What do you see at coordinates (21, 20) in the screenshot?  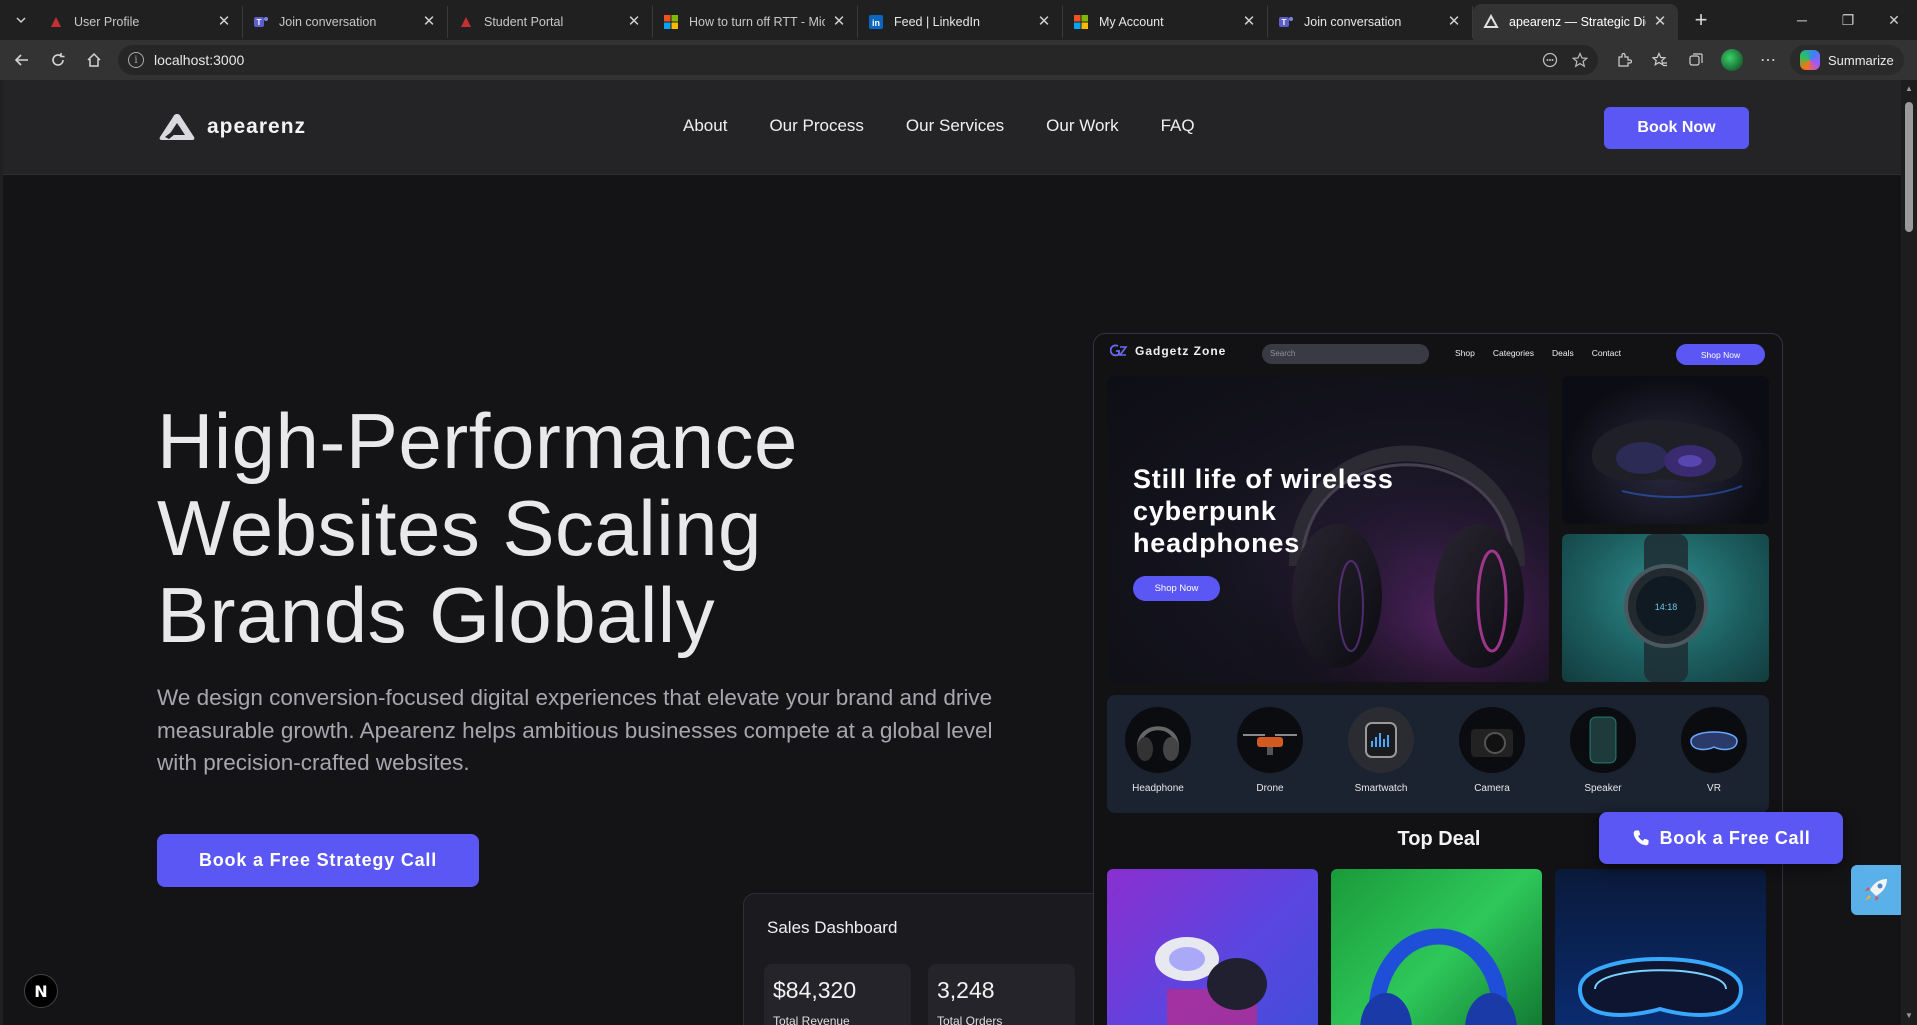 I see `tab-actions-menu-button` at bounding box center [21, 20].